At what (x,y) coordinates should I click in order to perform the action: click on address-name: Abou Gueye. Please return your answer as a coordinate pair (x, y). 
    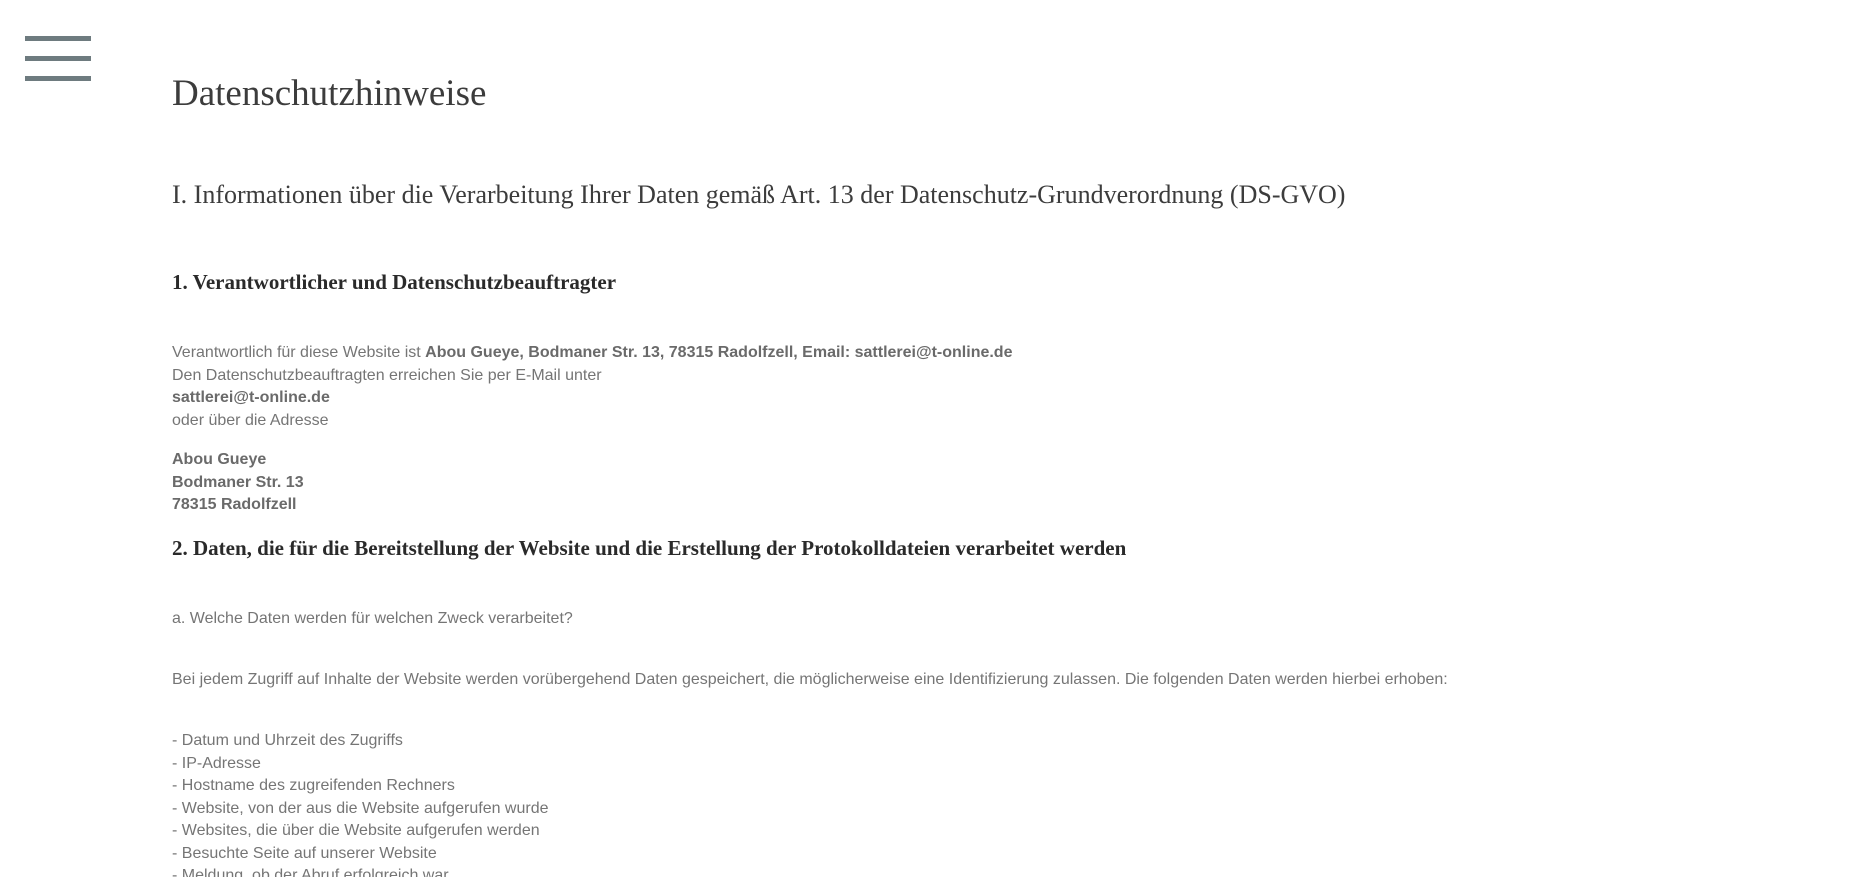
    Looking at the image, I should click on (219, 459).